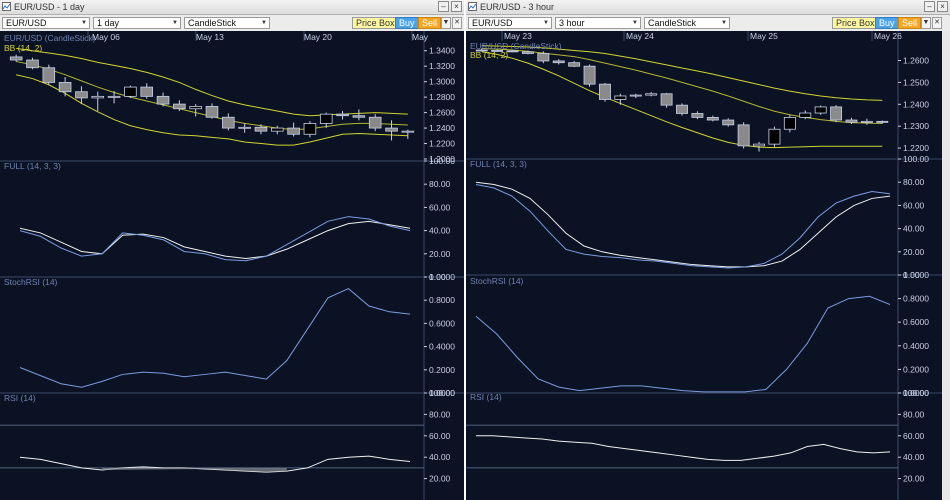 This screenshot has width=950, height=500. What do you see at coordinates (442, 300) in the screenshot?
I see `y-tick-label: 0.8000` at bounding box center [442, 300].